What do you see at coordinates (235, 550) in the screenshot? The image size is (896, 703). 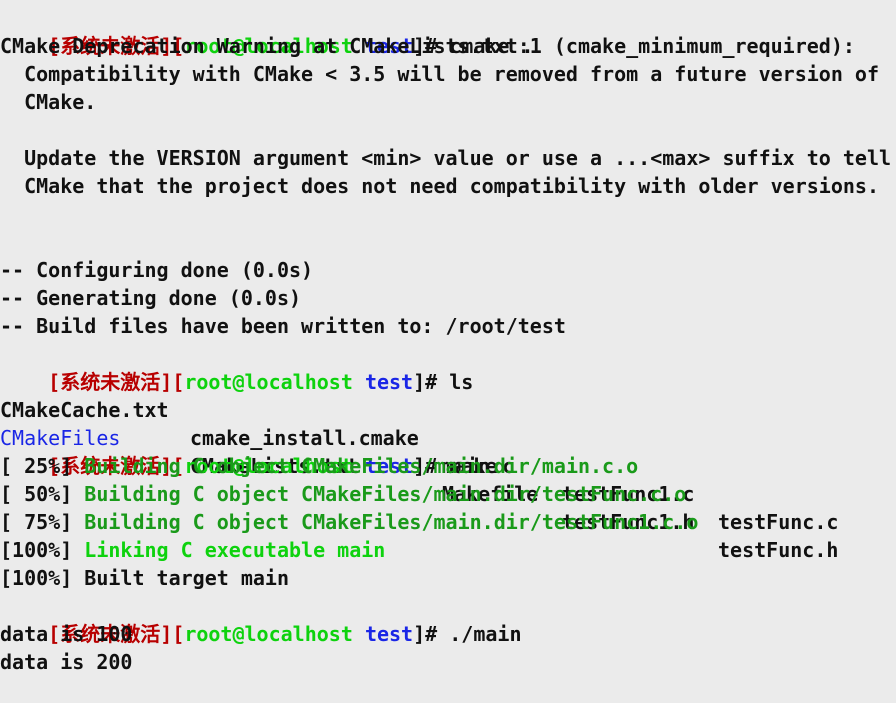 I see `link-message: Linking C executable main` at bounding box center [235, 550].